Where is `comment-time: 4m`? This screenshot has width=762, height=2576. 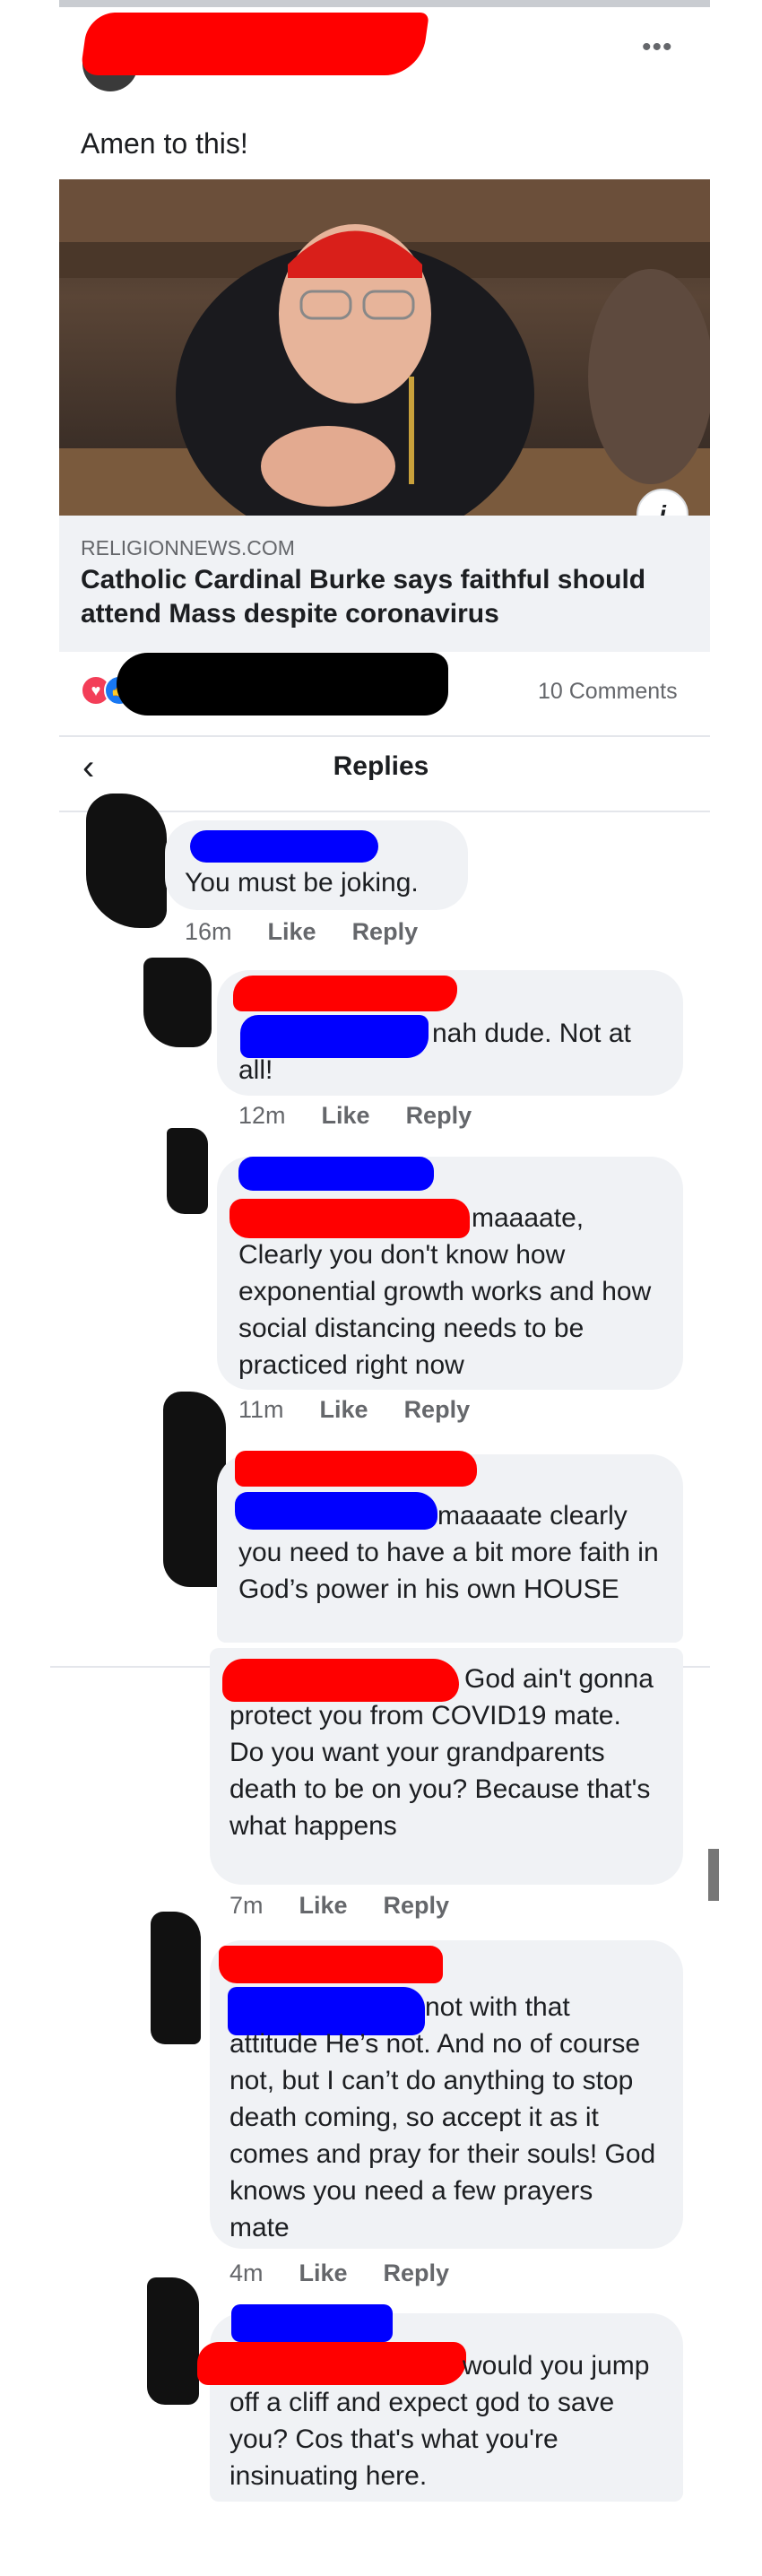
comment-time: 4m is located at coordinates (246, 2272).